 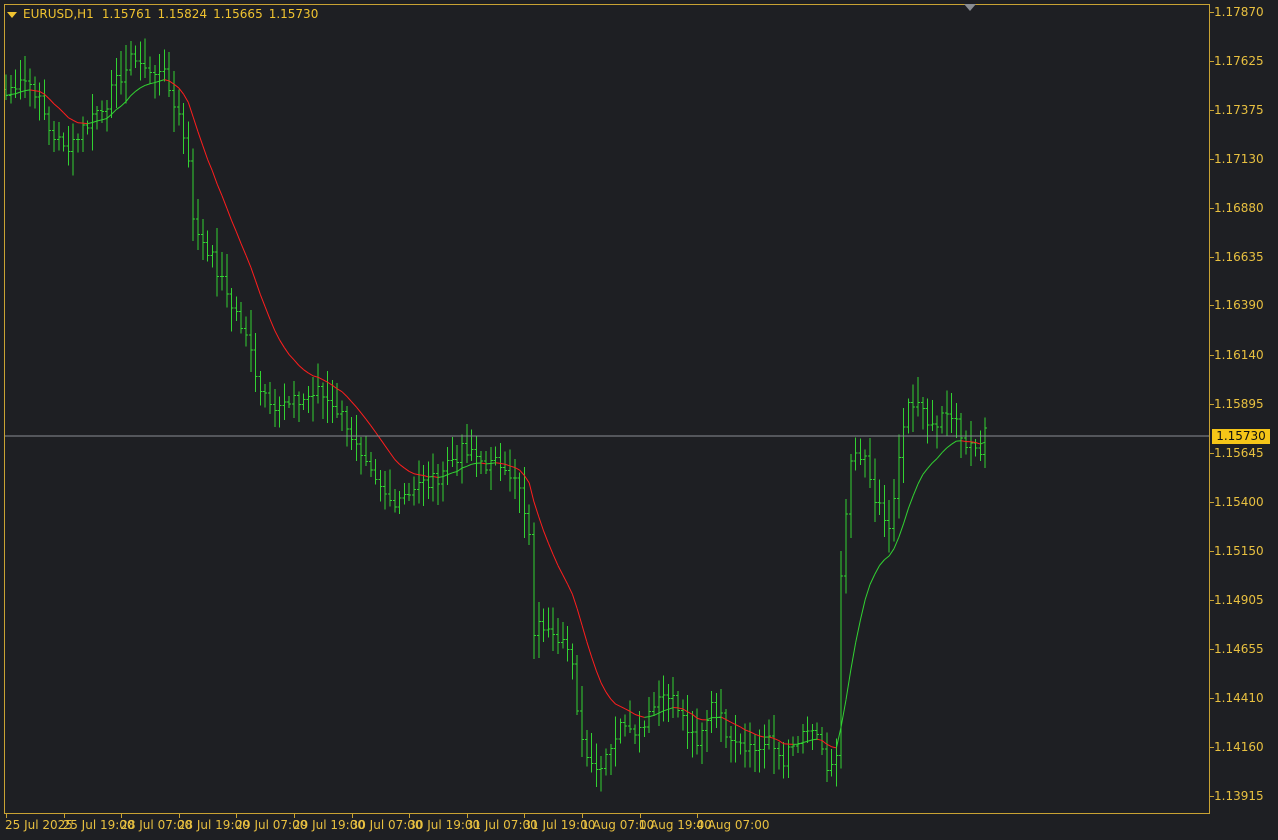 I want to click on chart-shift-marker-icon, so click(x=970, y=7).